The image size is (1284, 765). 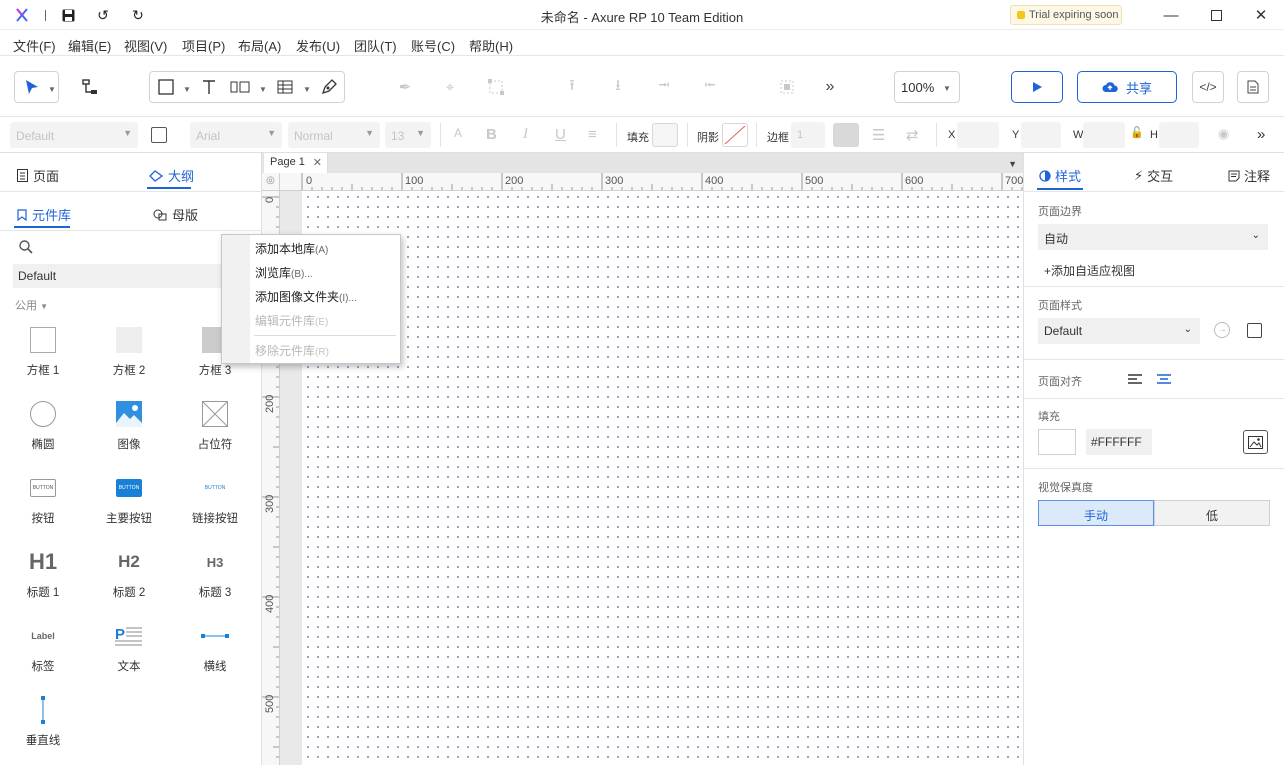 I want to click on menu-help: 帮助(H), so click(x=491, y=45).